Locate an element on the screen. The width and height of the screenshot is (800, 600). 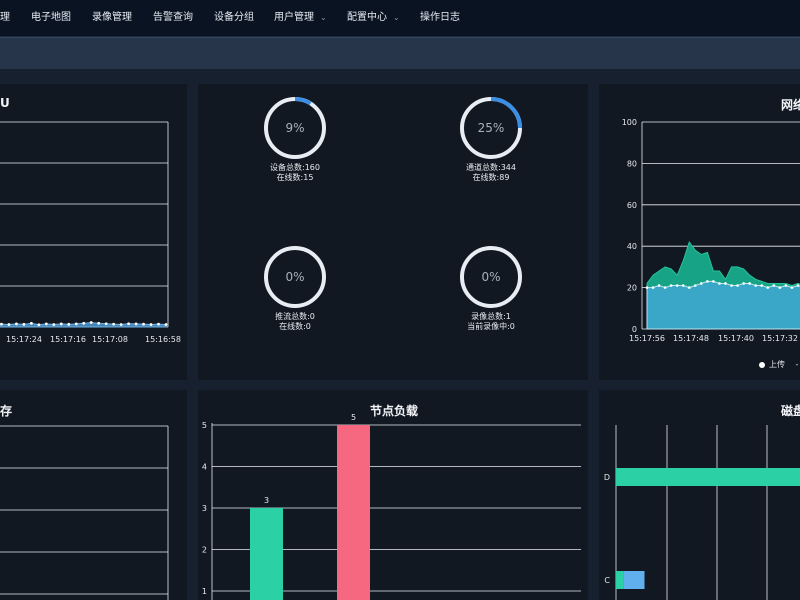
y-tick-label: 5 is located at coordinates (204, 425).